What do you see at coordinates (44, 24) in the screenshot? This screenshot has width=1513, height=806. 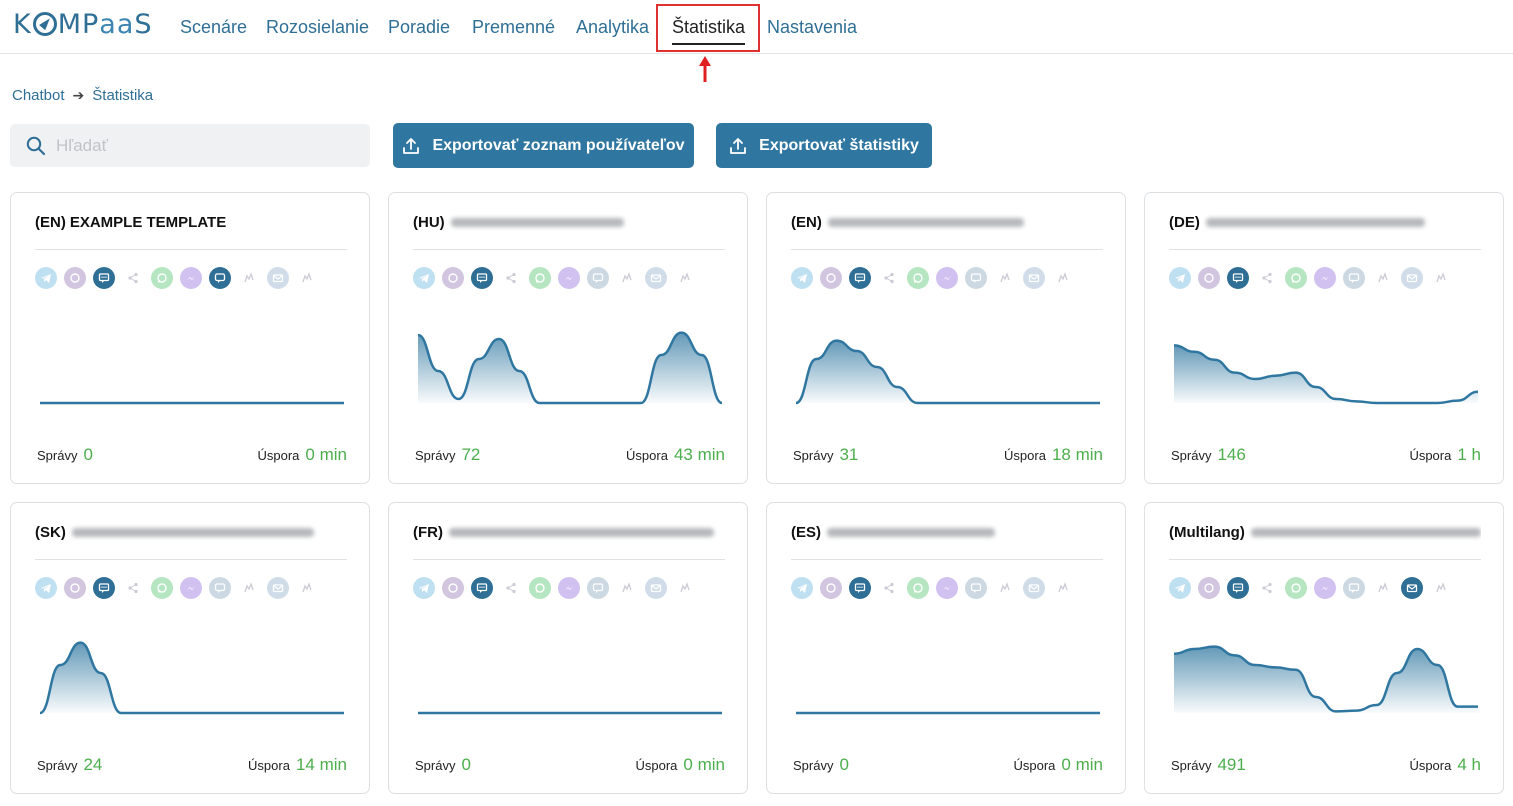 I see `compass-icon` at bounding box center [44, 24].